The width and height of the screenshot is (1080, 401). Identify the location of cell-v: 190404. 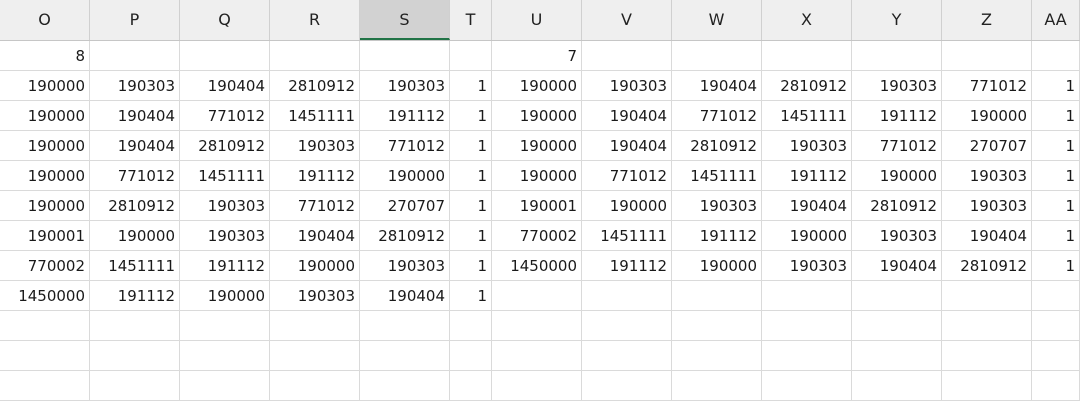
(627, 146).